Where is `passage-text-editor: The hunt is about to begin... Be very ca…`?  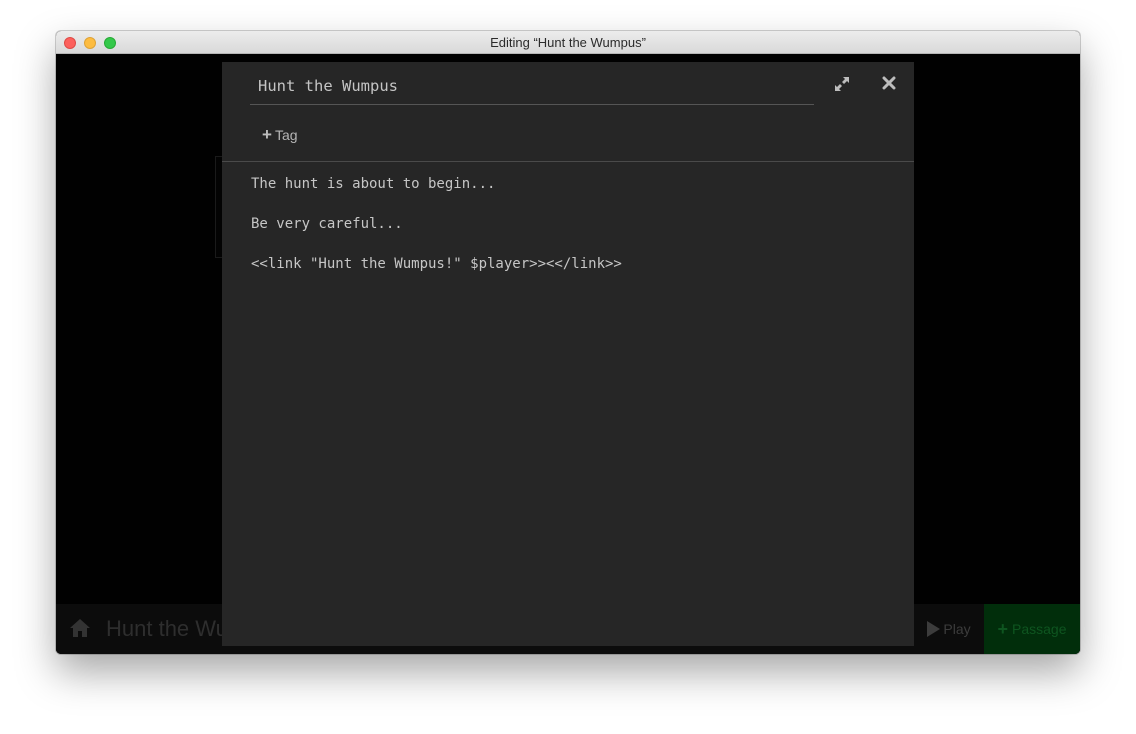 passage-text-editor: The hunt is about to begin... Be very ca… is located at coordinates (571, 234).